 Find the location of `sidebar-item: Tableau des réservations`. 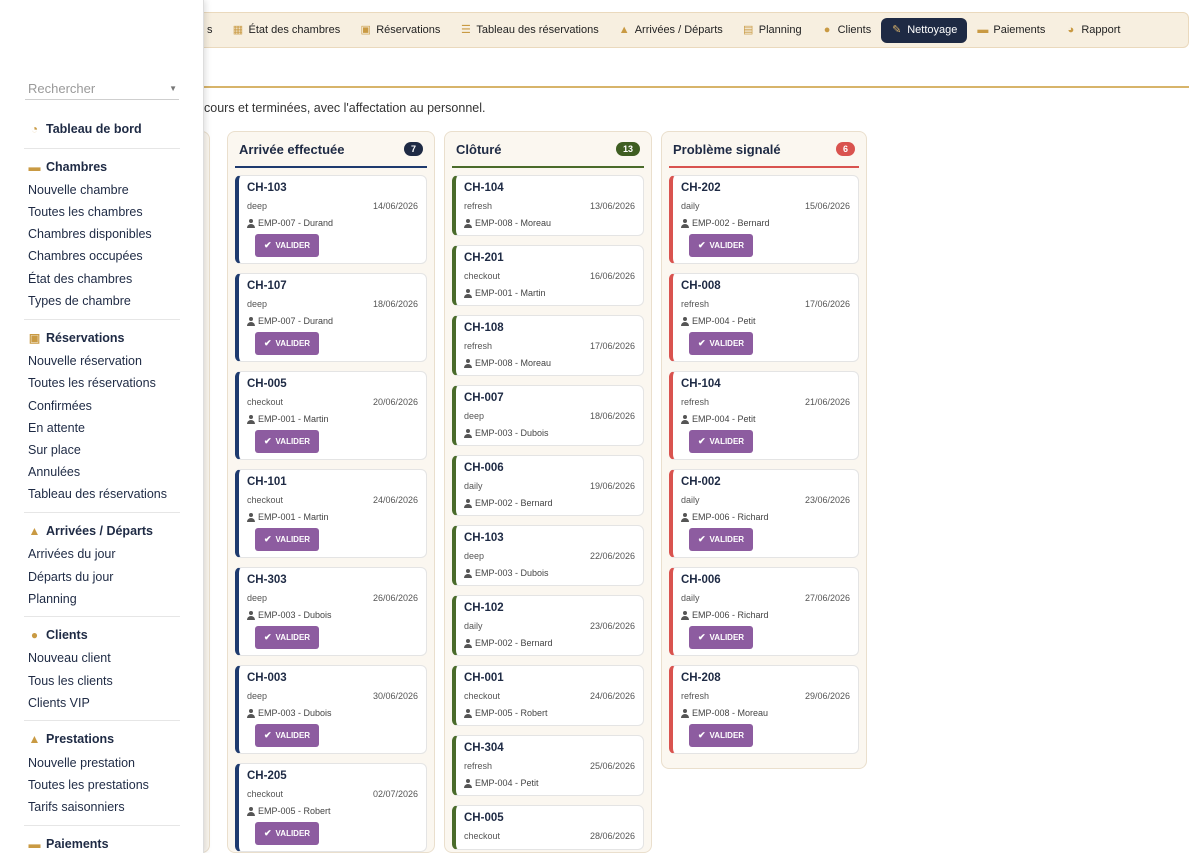

sidebar-item: Tableau des réservations is located at coordinates (97, 494).